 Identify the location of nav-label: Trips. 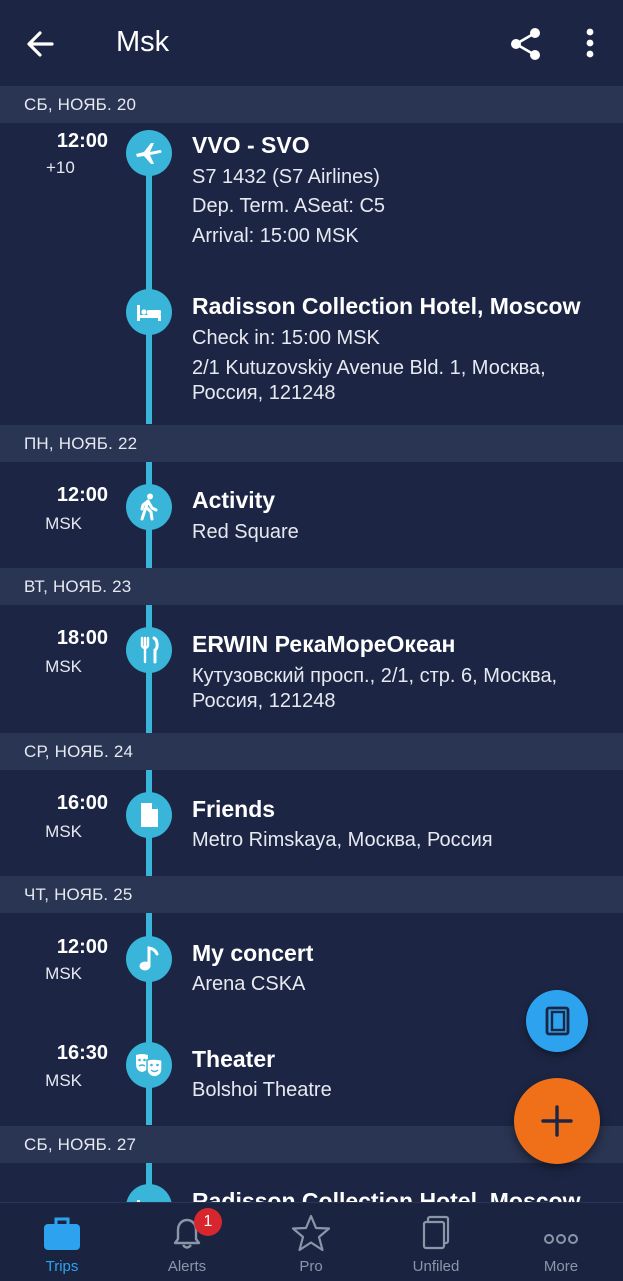
(62, 1266).